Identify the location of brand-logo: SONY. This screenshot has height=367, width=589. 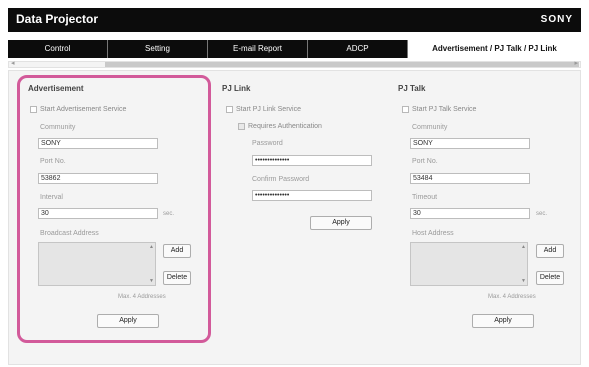
(556, 19).